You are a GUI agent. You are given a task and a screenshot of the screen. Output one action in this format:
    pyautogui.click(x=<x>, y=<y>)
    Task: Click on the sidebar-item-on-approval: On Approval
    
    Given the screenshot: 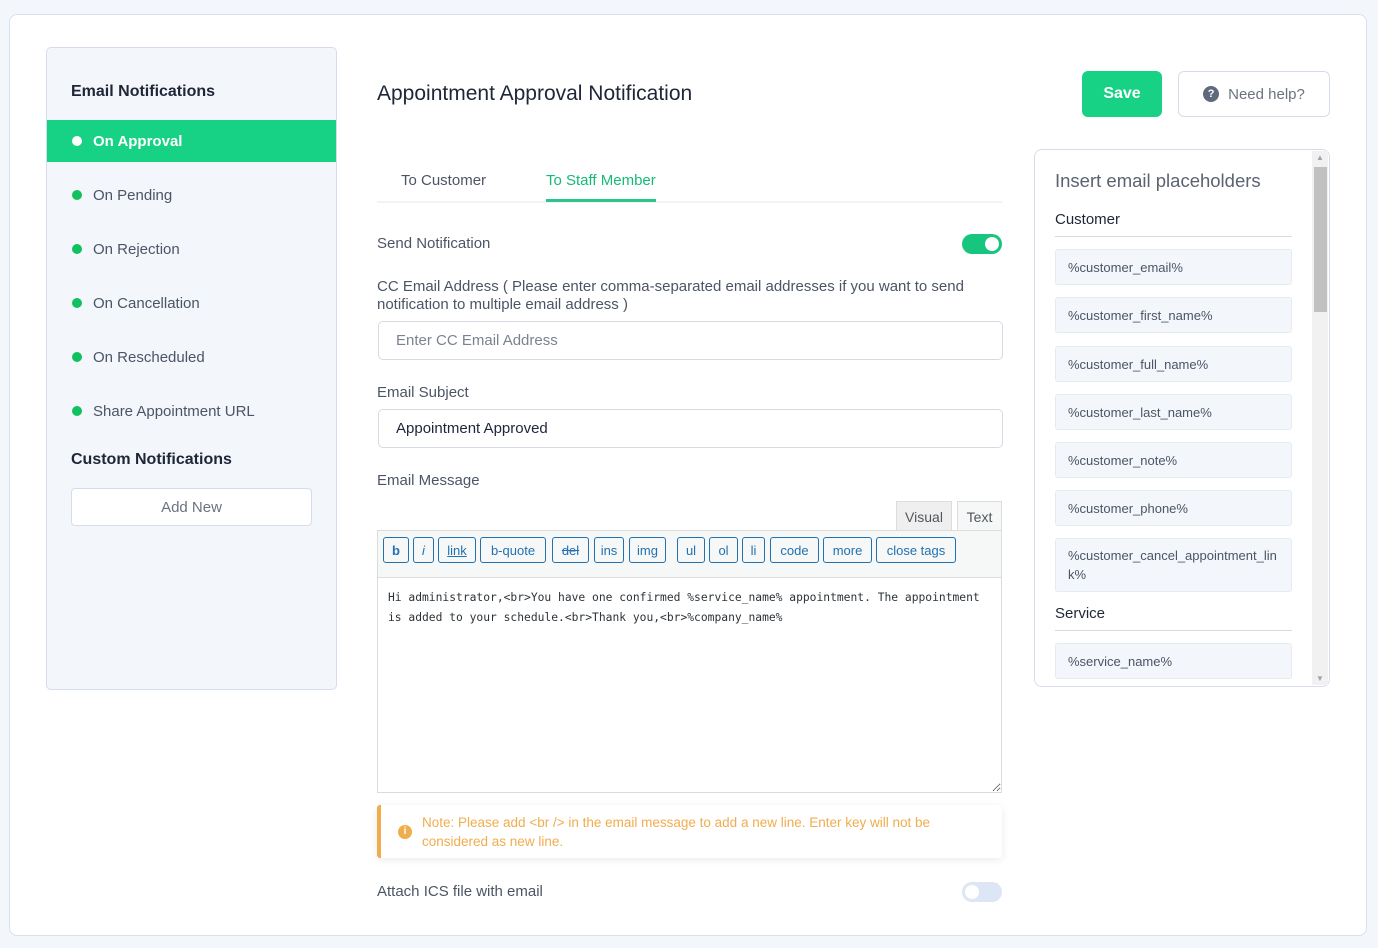 What is the action you would take?
    pyautogui.click(x=191, y=141)
    